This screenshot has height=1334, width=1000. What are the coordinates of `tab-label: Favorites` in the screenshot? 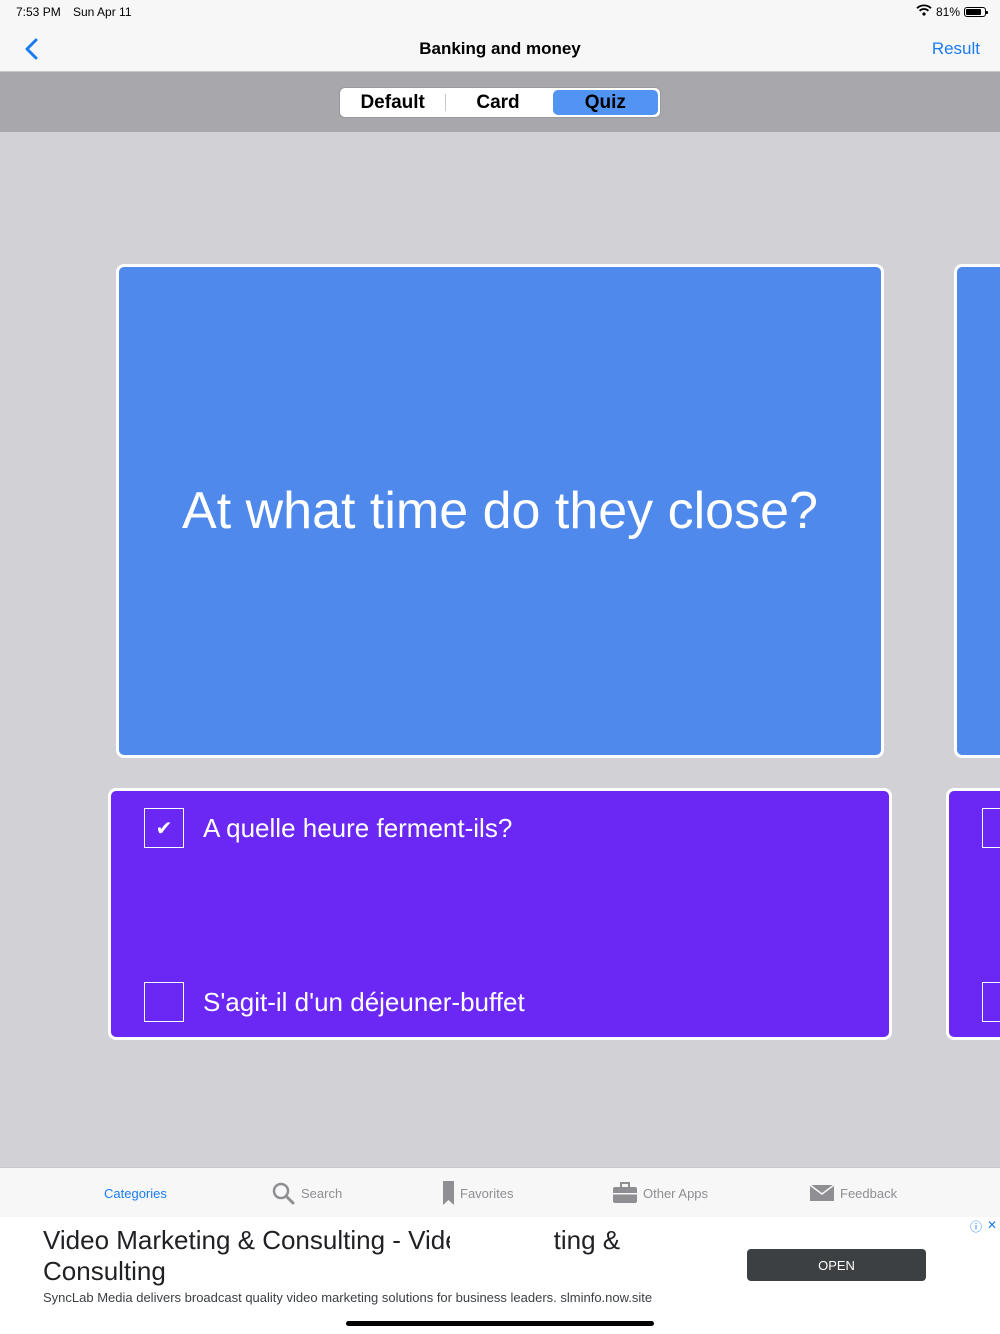 It's located at (487, 1193).